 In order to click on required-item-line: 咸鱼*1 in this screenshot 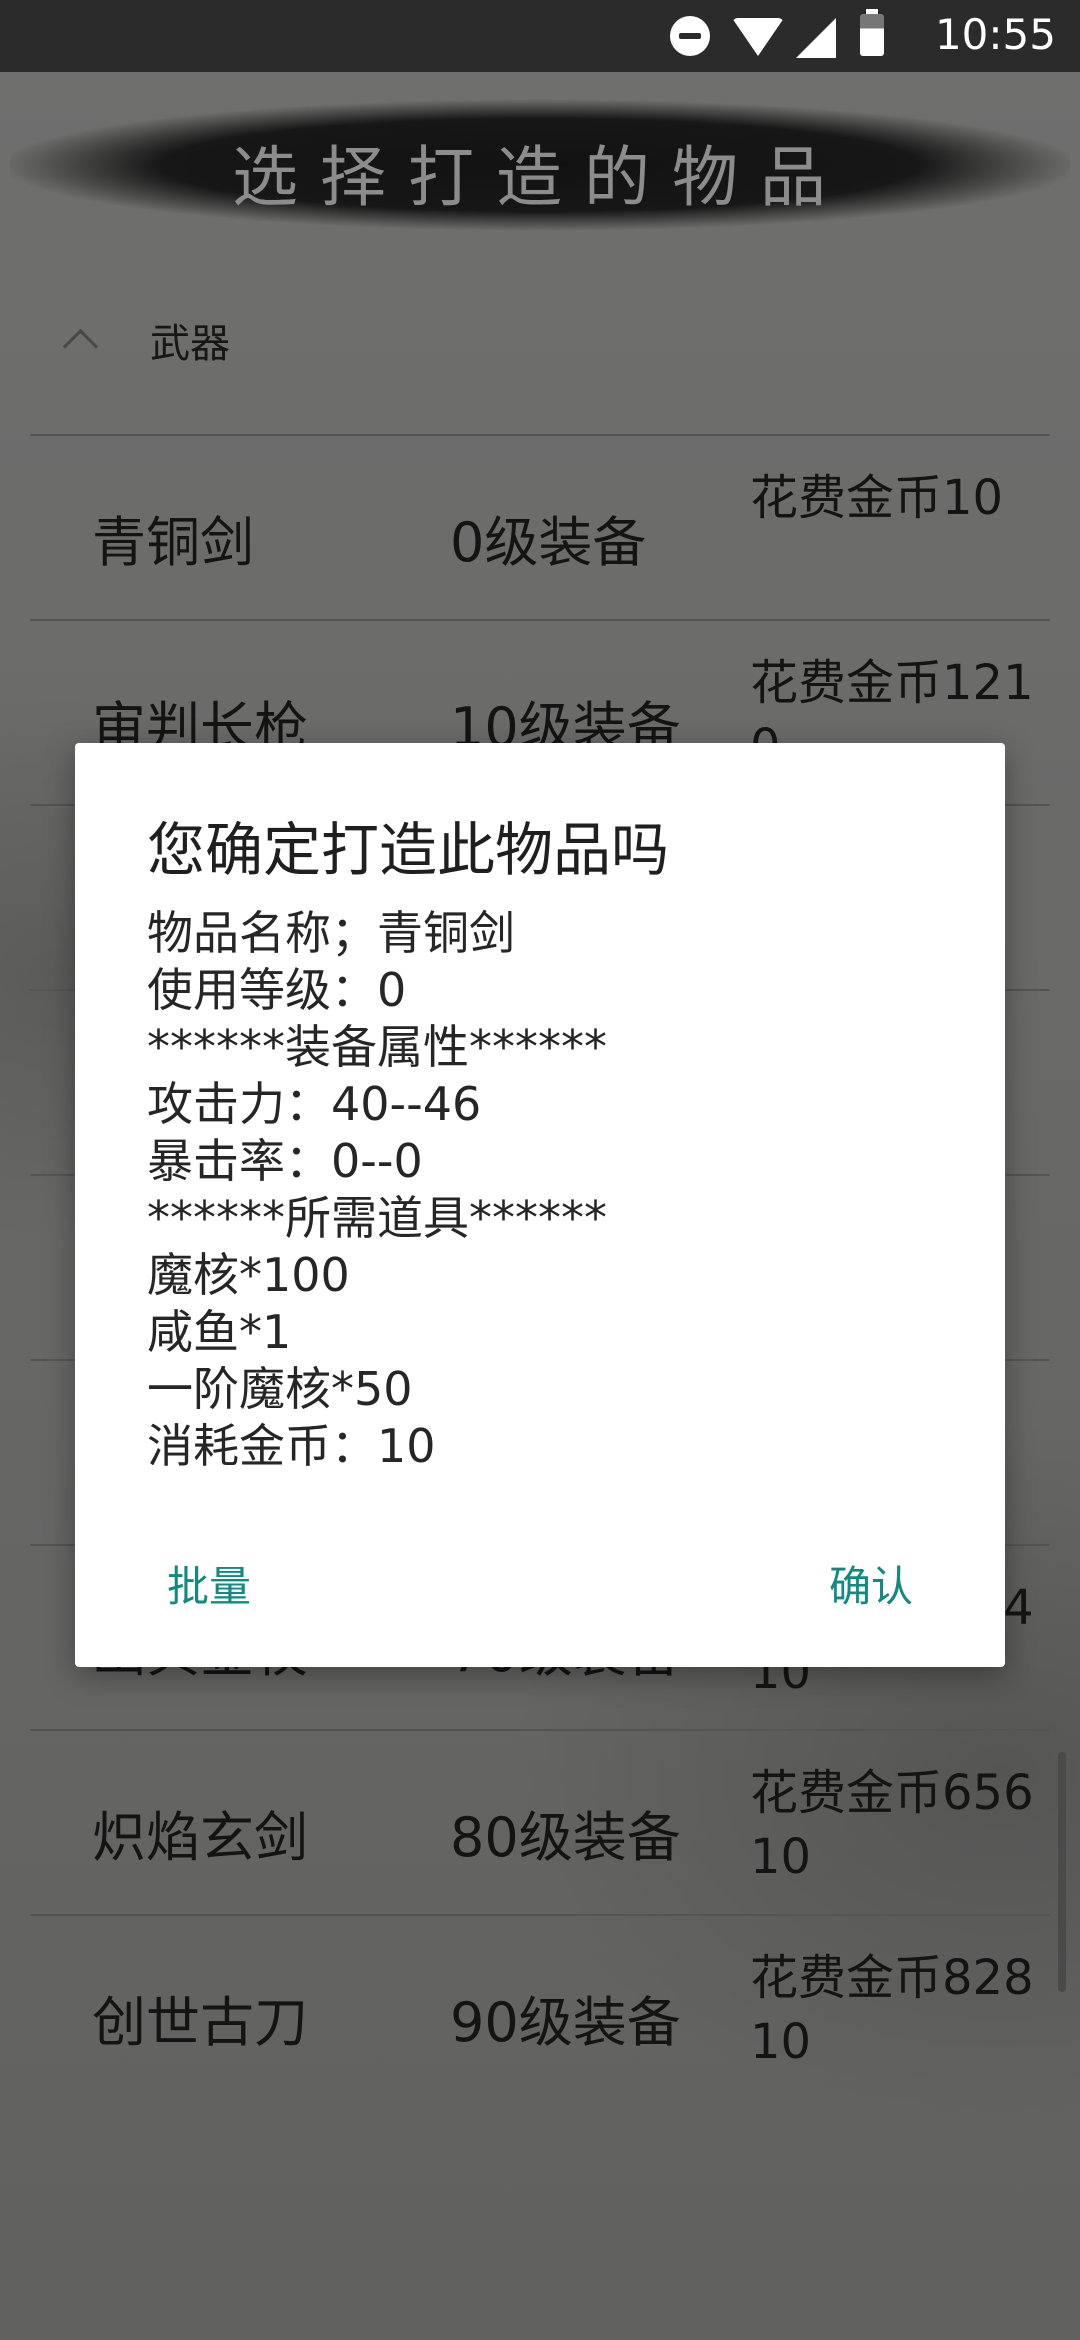, I will do `click(219, 1332)`.